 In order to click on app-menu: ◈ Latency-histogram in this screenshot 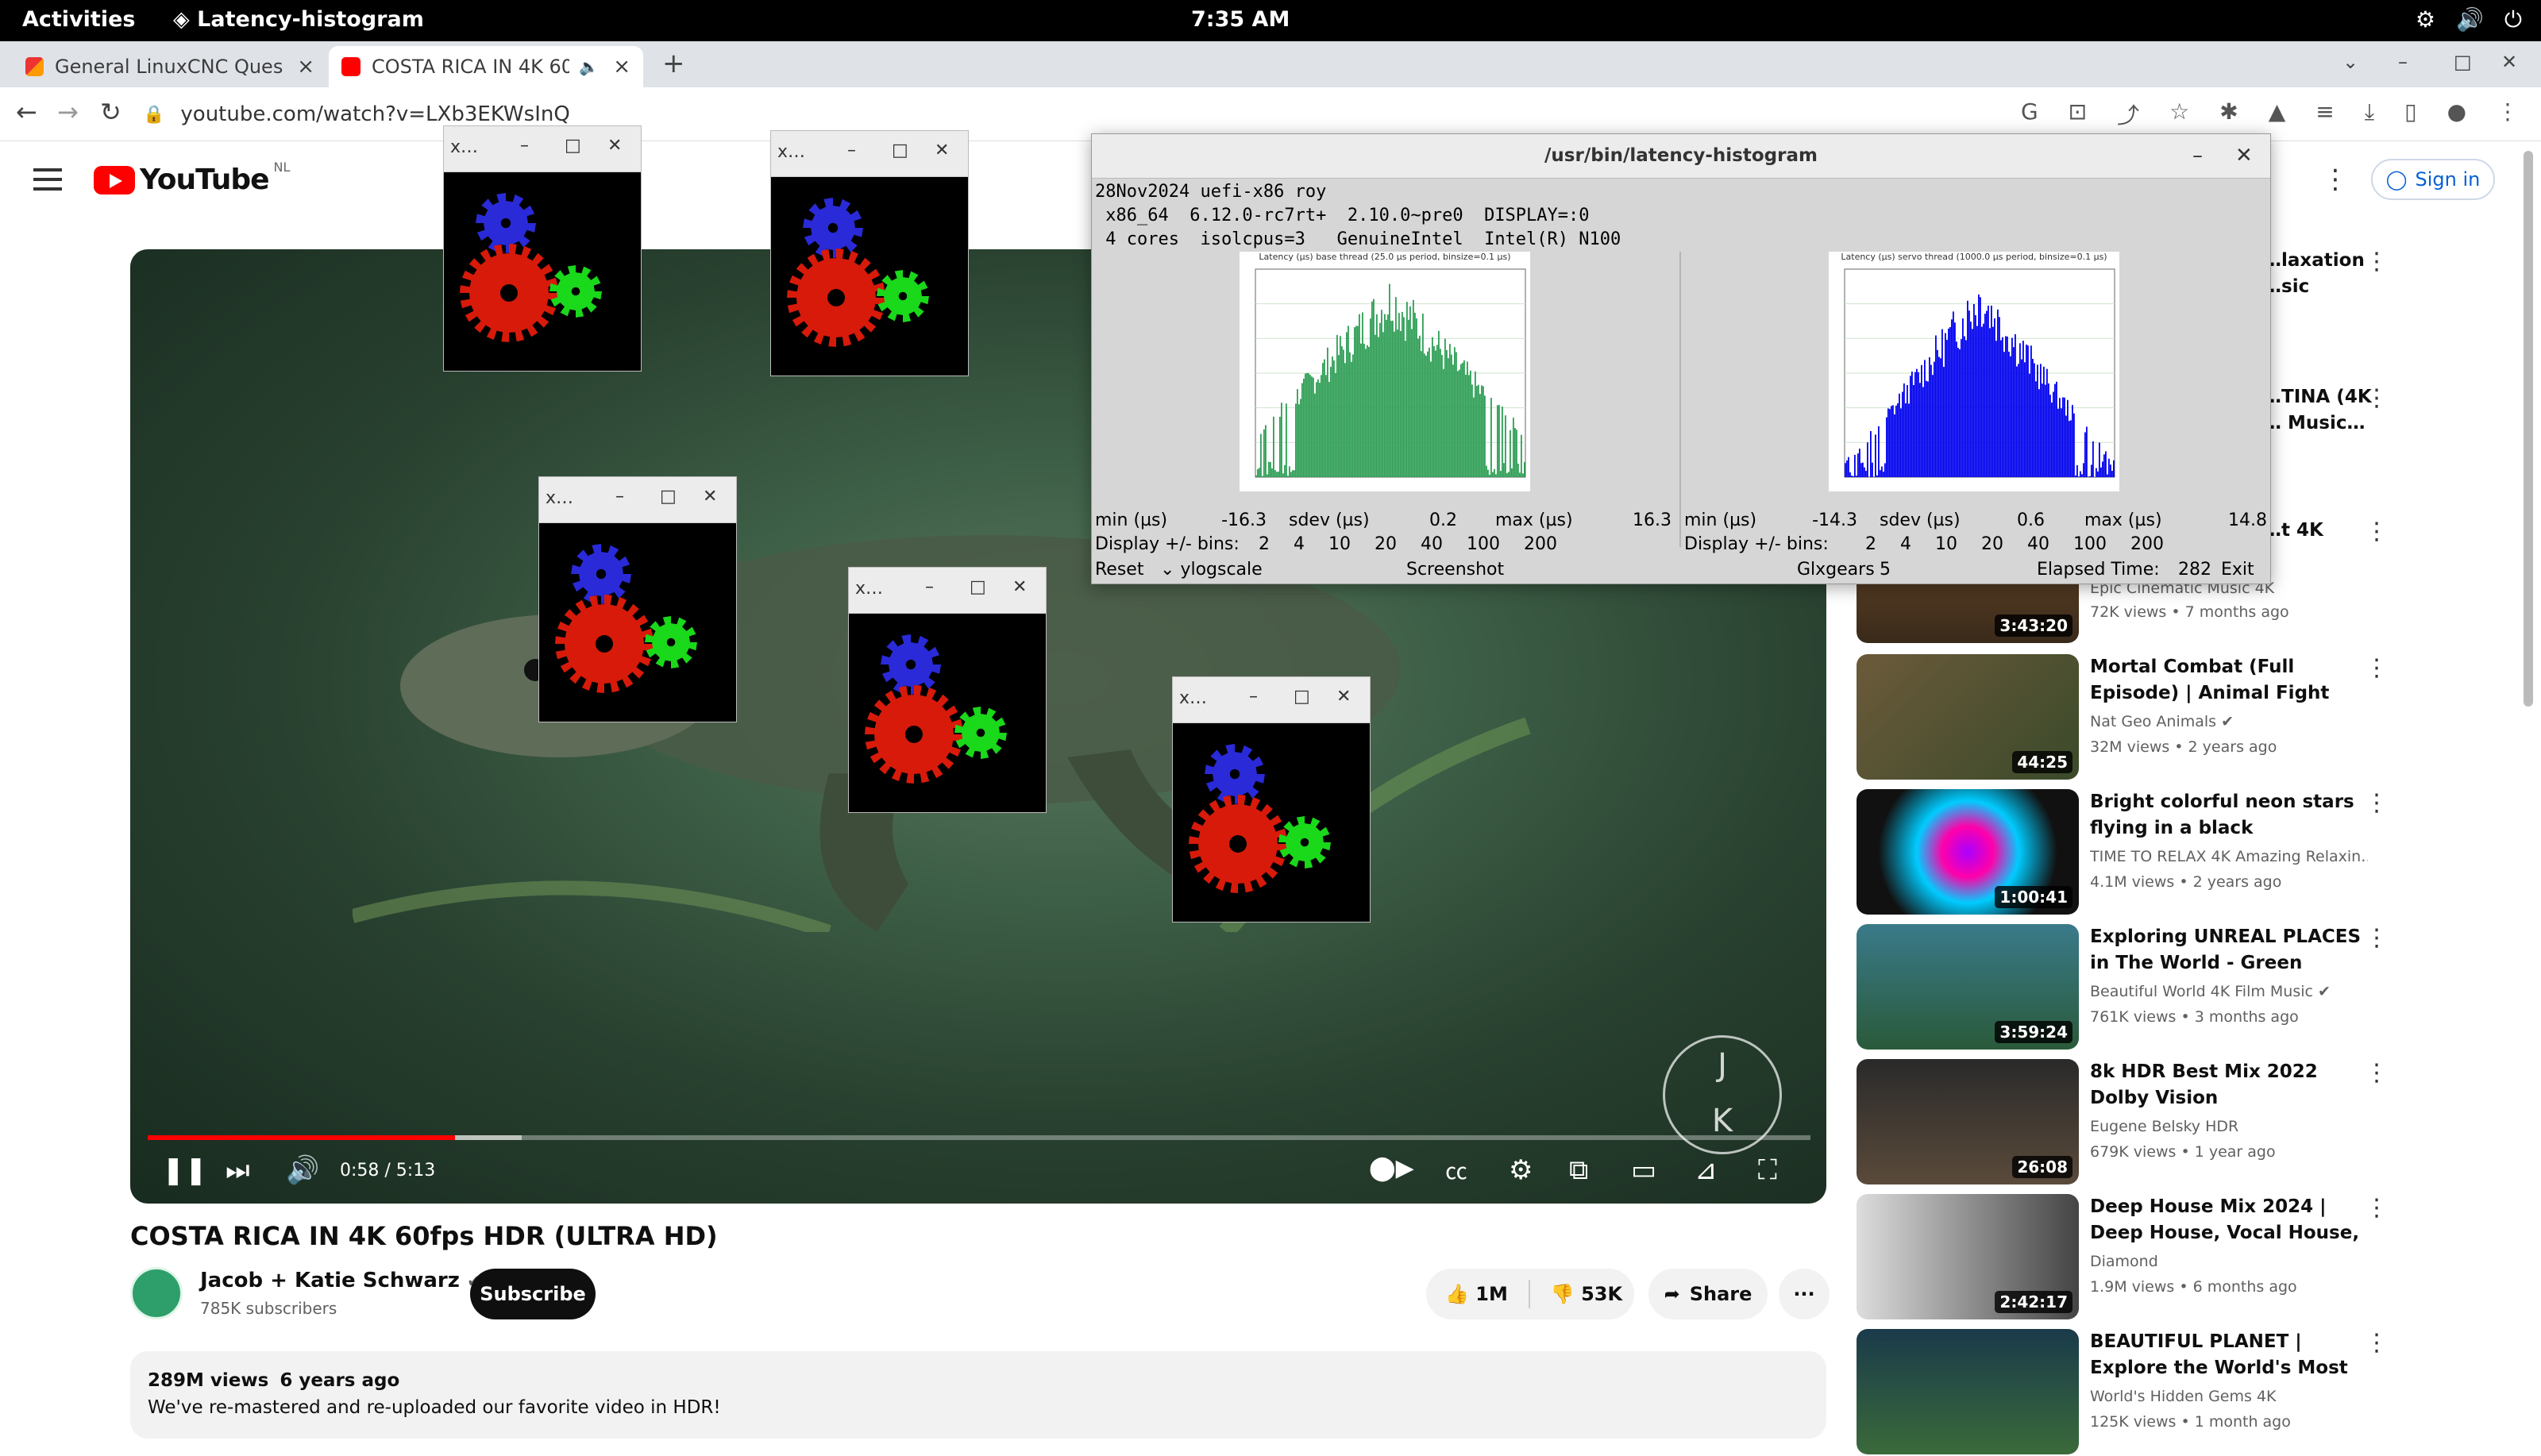, I will do `click(298, 19)`.